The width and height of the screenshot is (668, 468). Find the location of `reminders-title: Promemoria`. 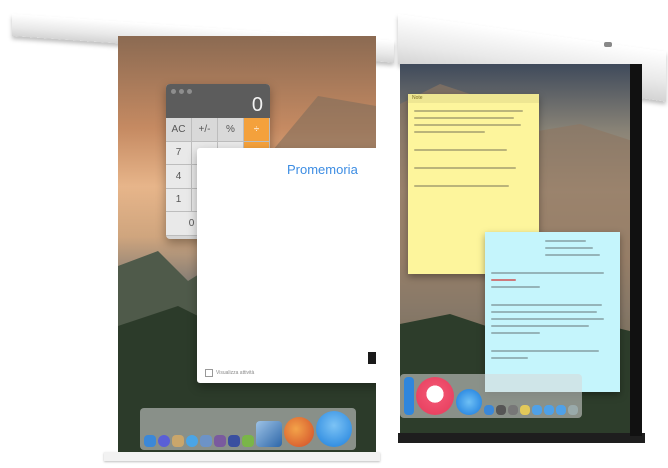

reminders-title: Promemoria is located at coordinates (322, 169).